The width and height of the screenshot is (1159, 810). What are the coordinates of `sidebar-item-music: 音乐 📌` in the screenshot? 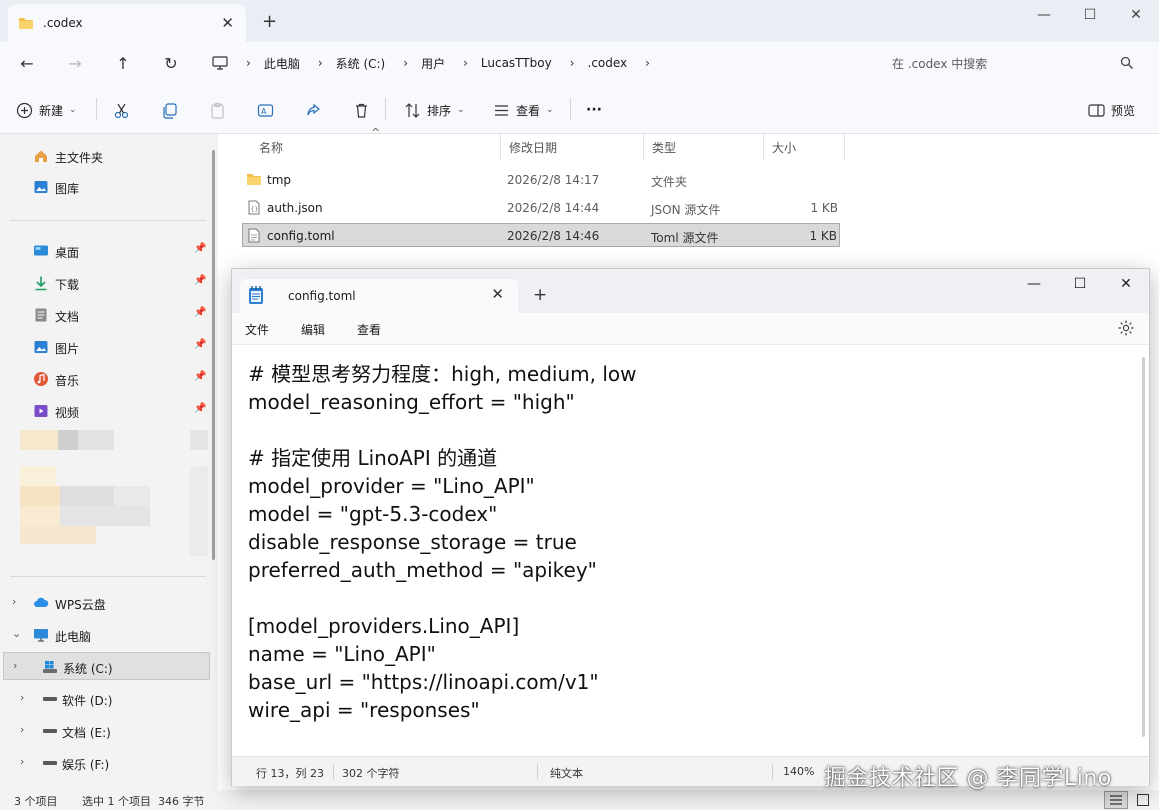 It's located at (108, 379).